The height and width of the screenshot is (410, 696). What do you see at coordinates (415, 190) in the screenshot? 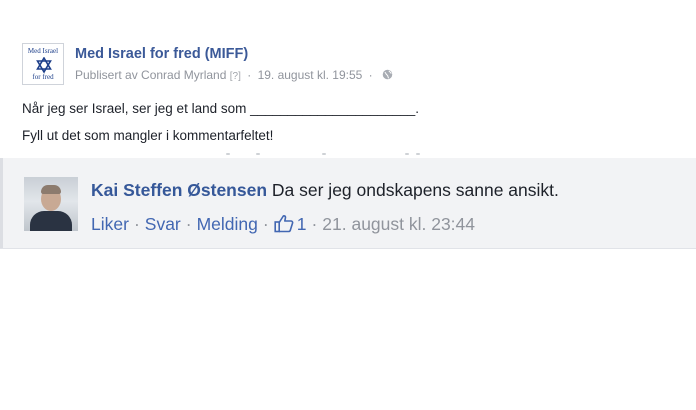
I see `comment-text: Da ser jeg ondskapens sanne ansikt.` at bounding box center [415, 190].